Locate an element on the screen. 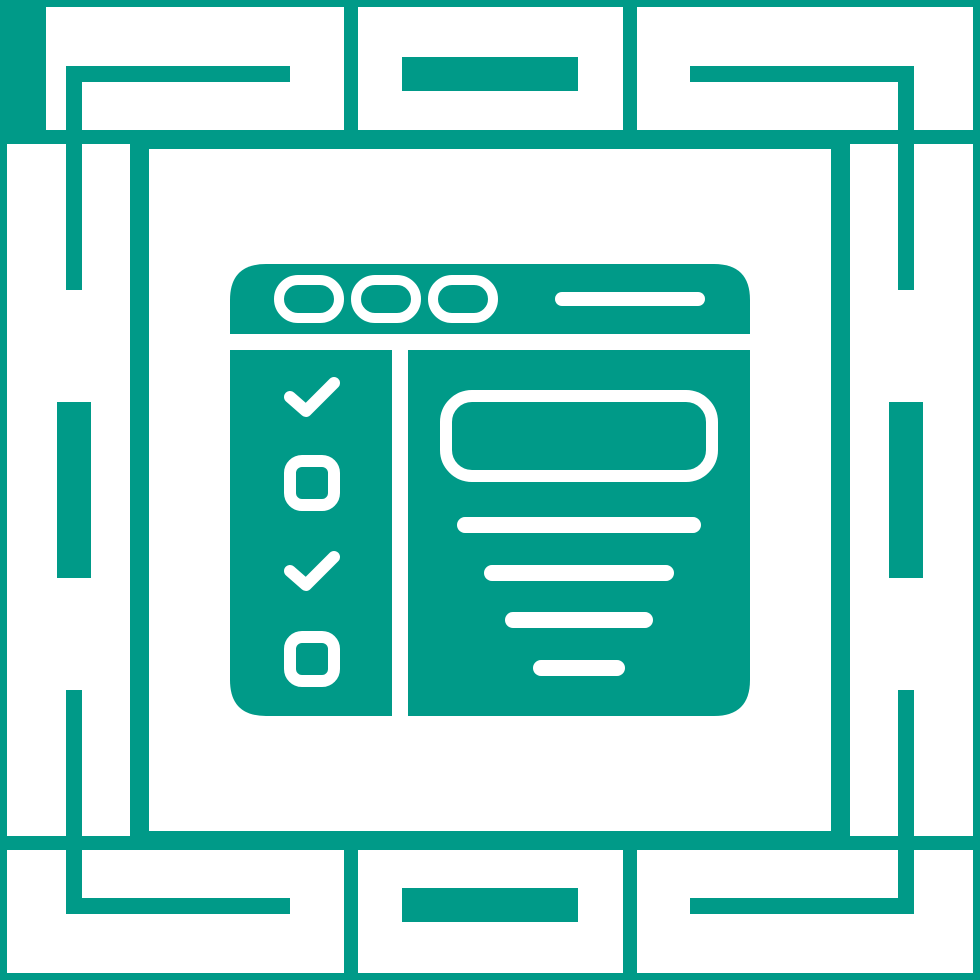 The height and width of the screenshot is (980, 980). frame-corner-block is located at coordinates (23, 67).